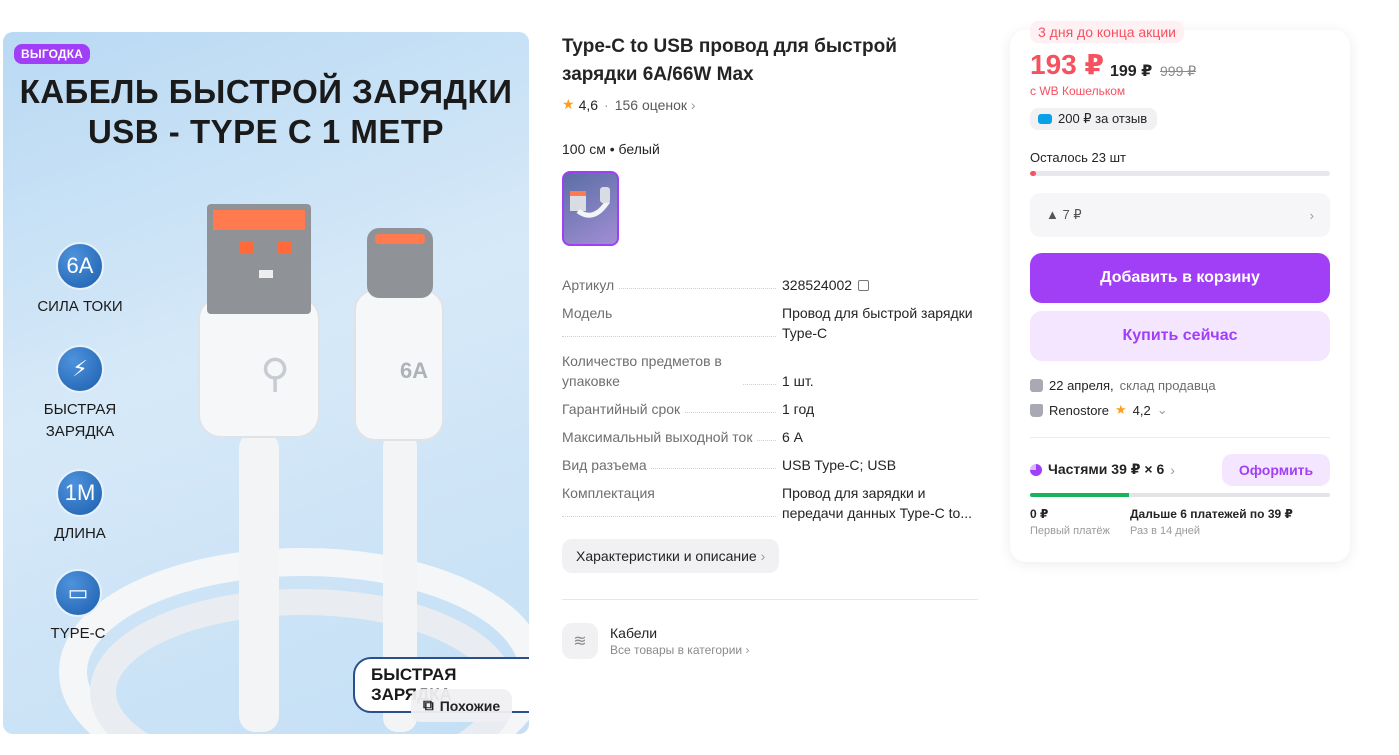  I want to click on similar-button-label: Похожие, so click(470, 705).